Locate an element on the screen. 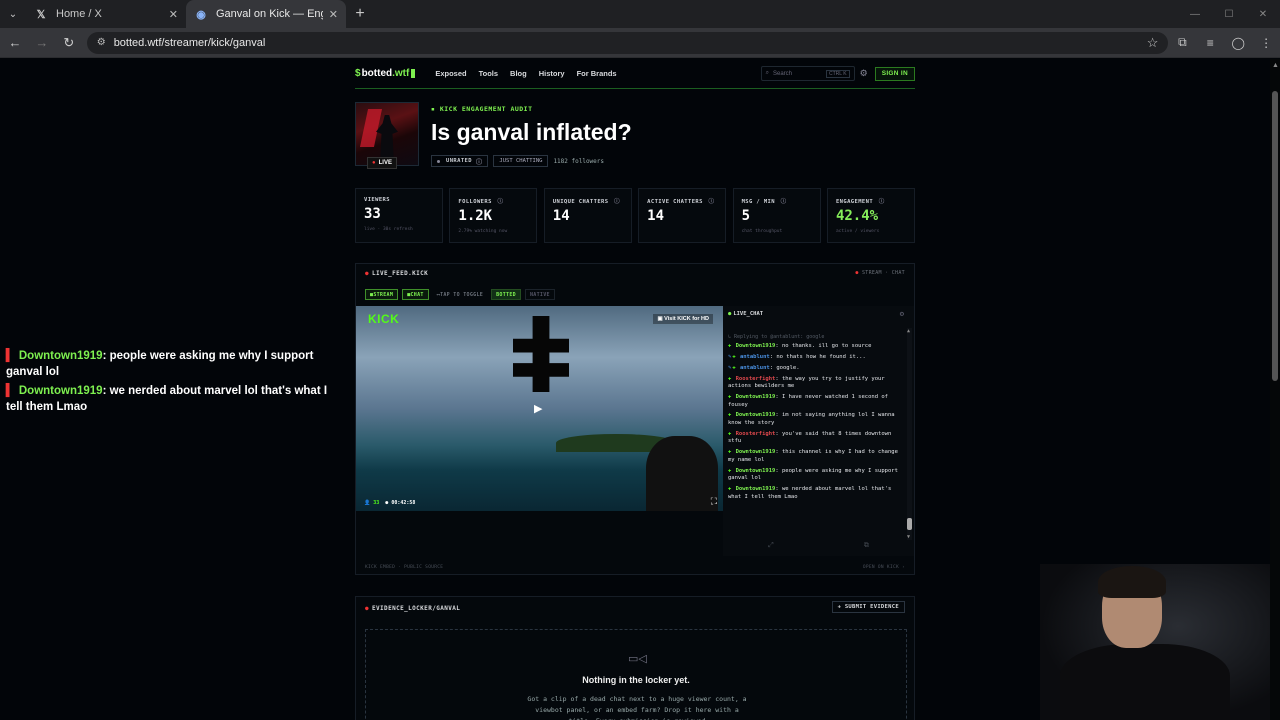 The height and width of the screenshot is (720, 1280). chat-footer: ⤢ ⧉ is located at coordinates (818, 545).